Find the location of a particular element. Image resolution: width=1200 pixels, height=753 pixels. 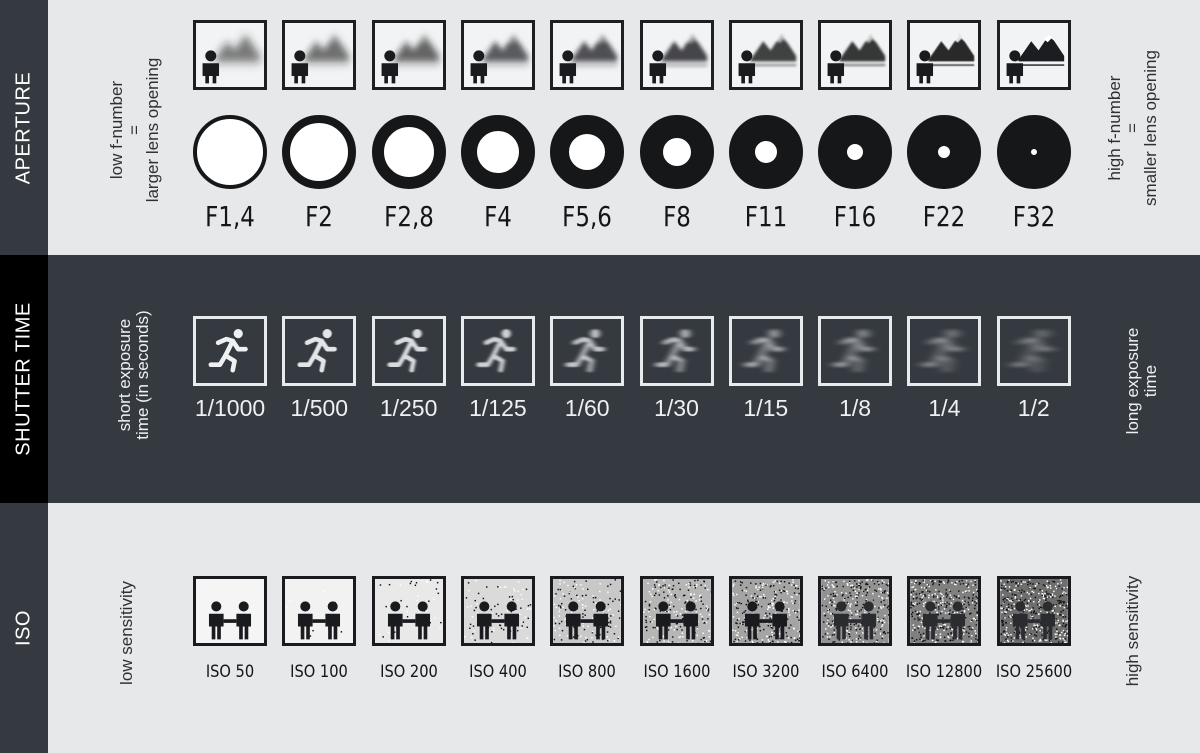

shutter-speed-label: 1/60 is located at coordinates (587, 408).